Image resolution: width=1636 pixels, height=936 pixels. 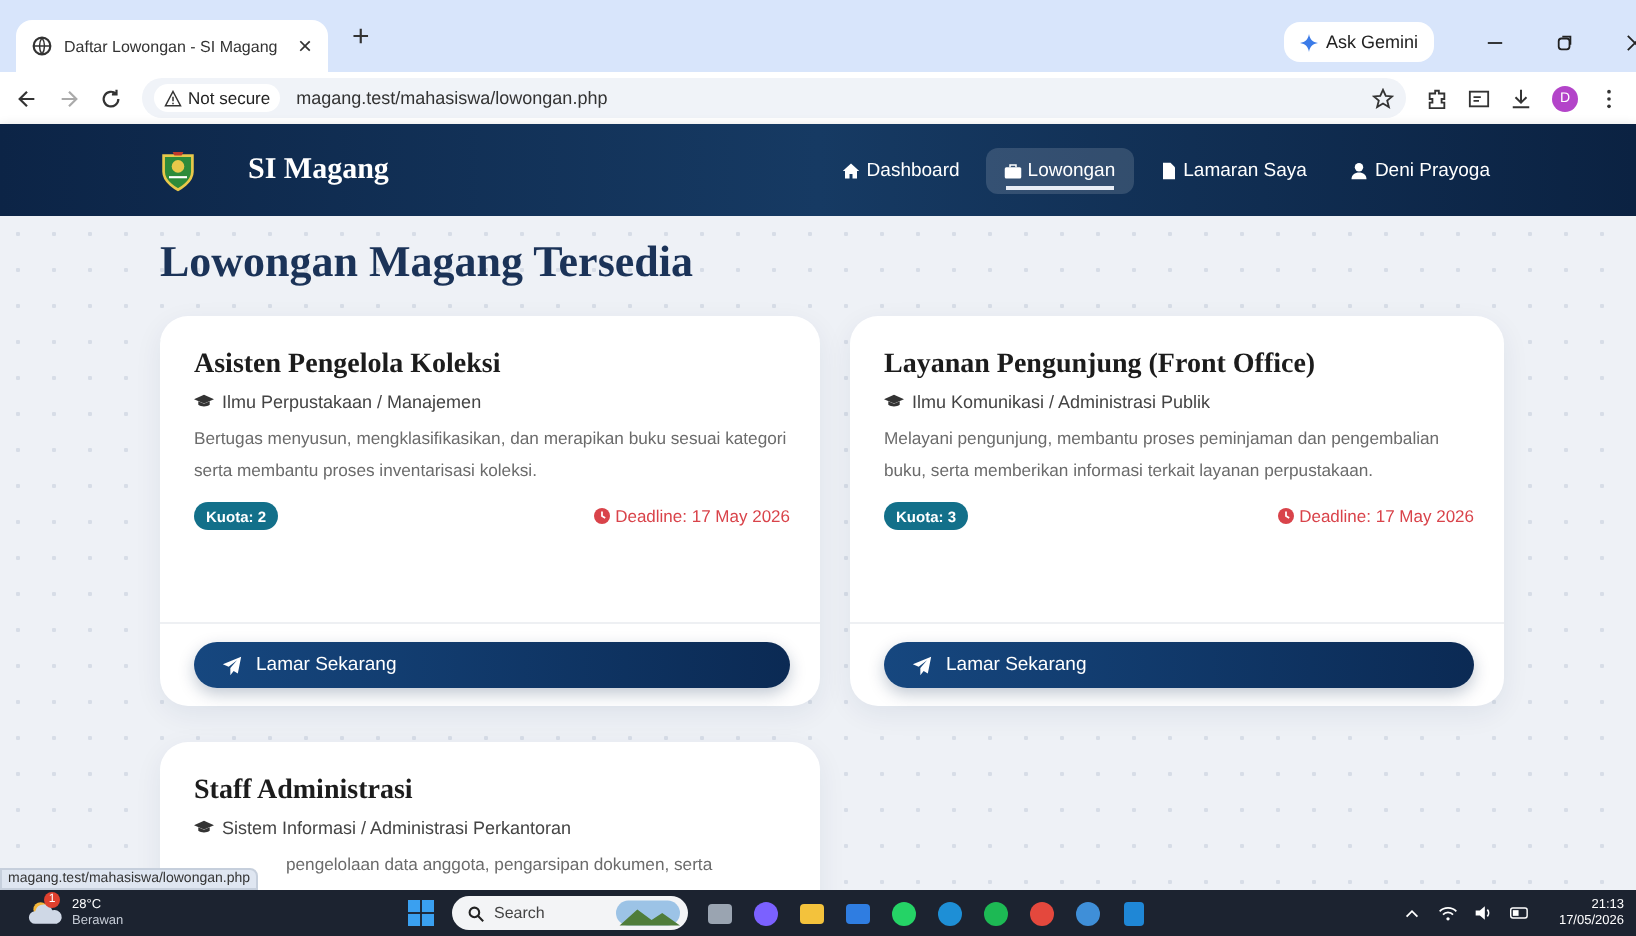 I want to click on gemini-button: Ask Gemini, so click(x=1358, y=42).